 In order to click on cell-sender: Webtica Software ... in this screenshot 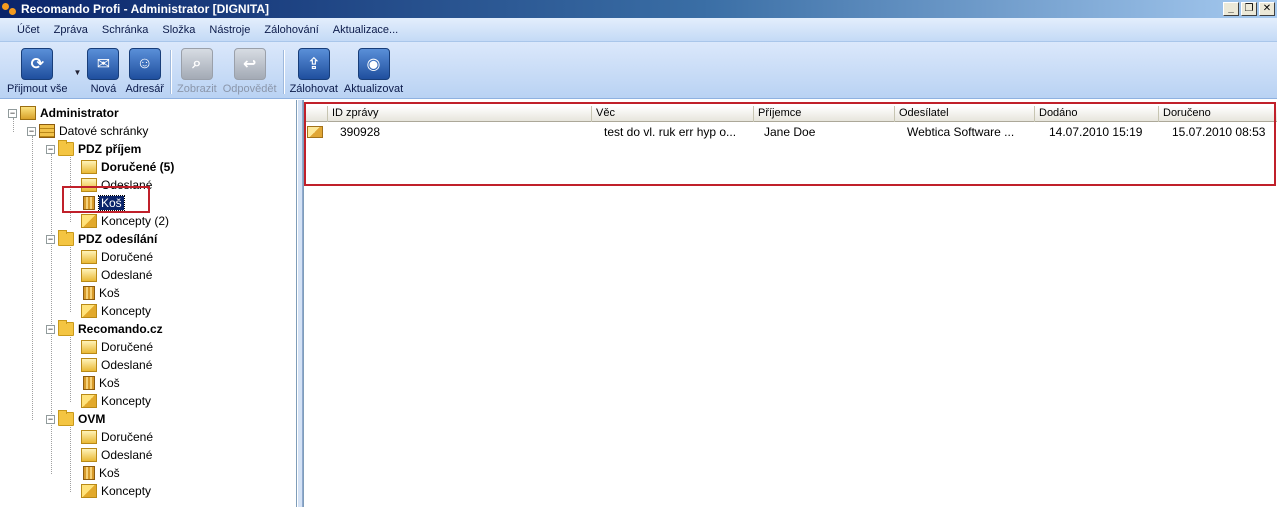, I will do `click(961, 131)`.